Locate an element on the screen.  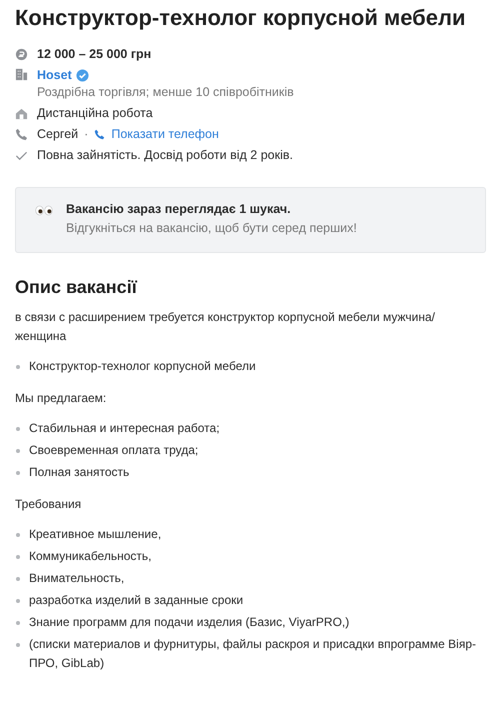
contact-name: Сергей is located at coordinates (57, 134).